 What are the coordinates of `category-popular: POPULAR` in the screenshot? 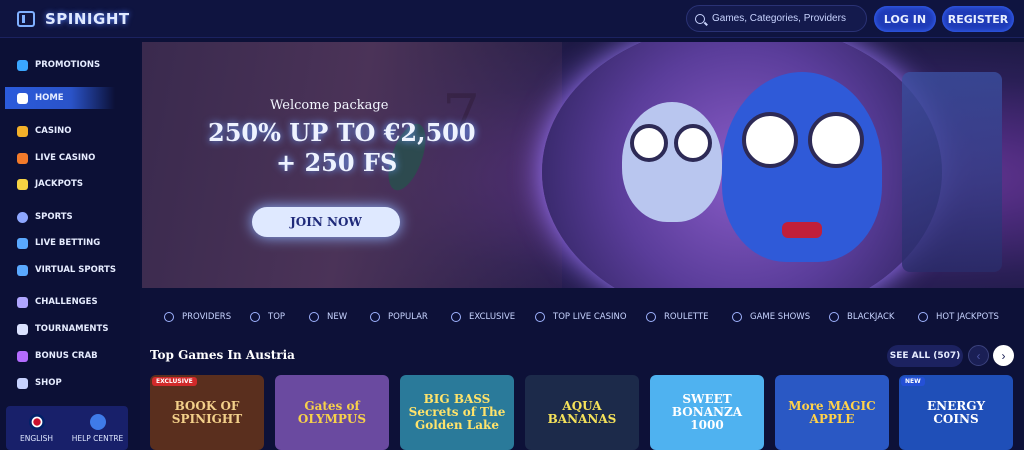 It's located at (399, 317).